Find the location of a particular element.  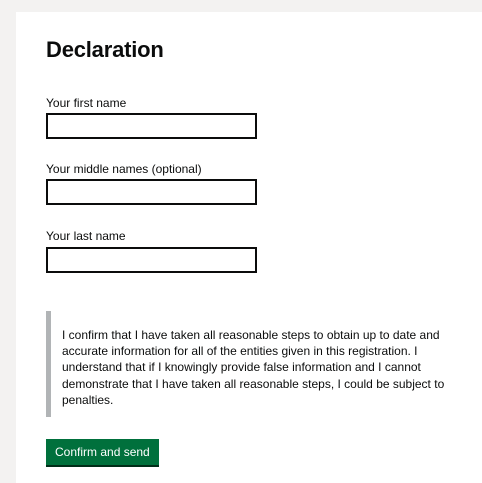

first-name-label: Your first name is located at coordinates (86, 103).